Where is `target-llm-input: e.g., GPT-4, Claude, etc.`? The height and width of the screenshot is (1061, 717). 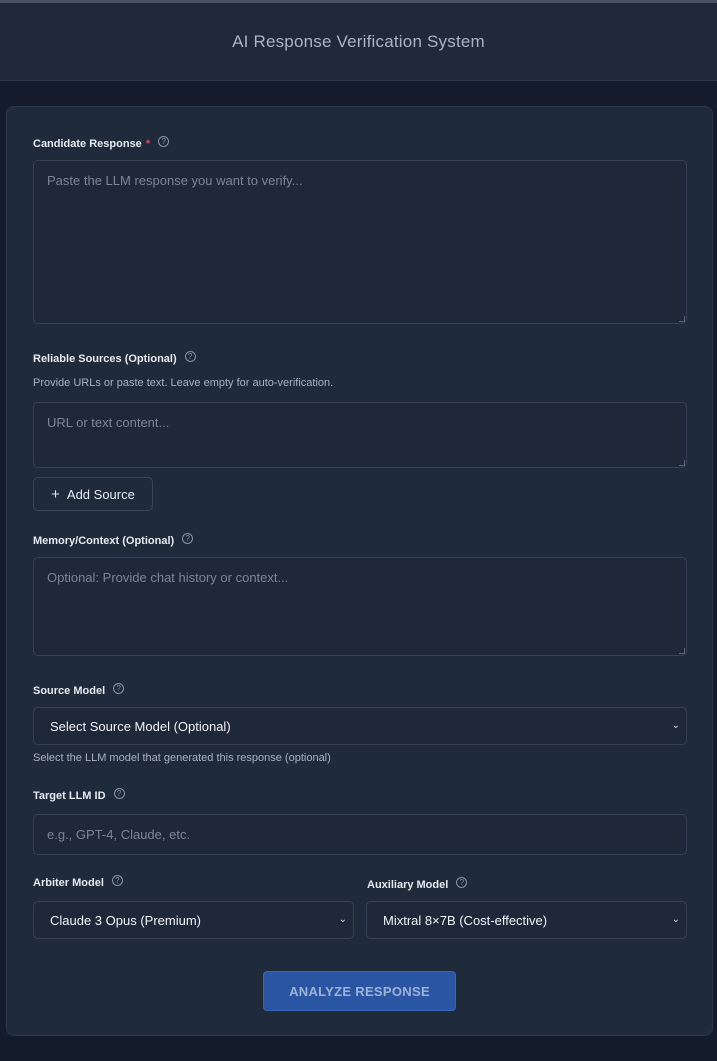 target-llm-input: e.g., GPT-4, Claude, etc. is located at coordinates (360, 834).